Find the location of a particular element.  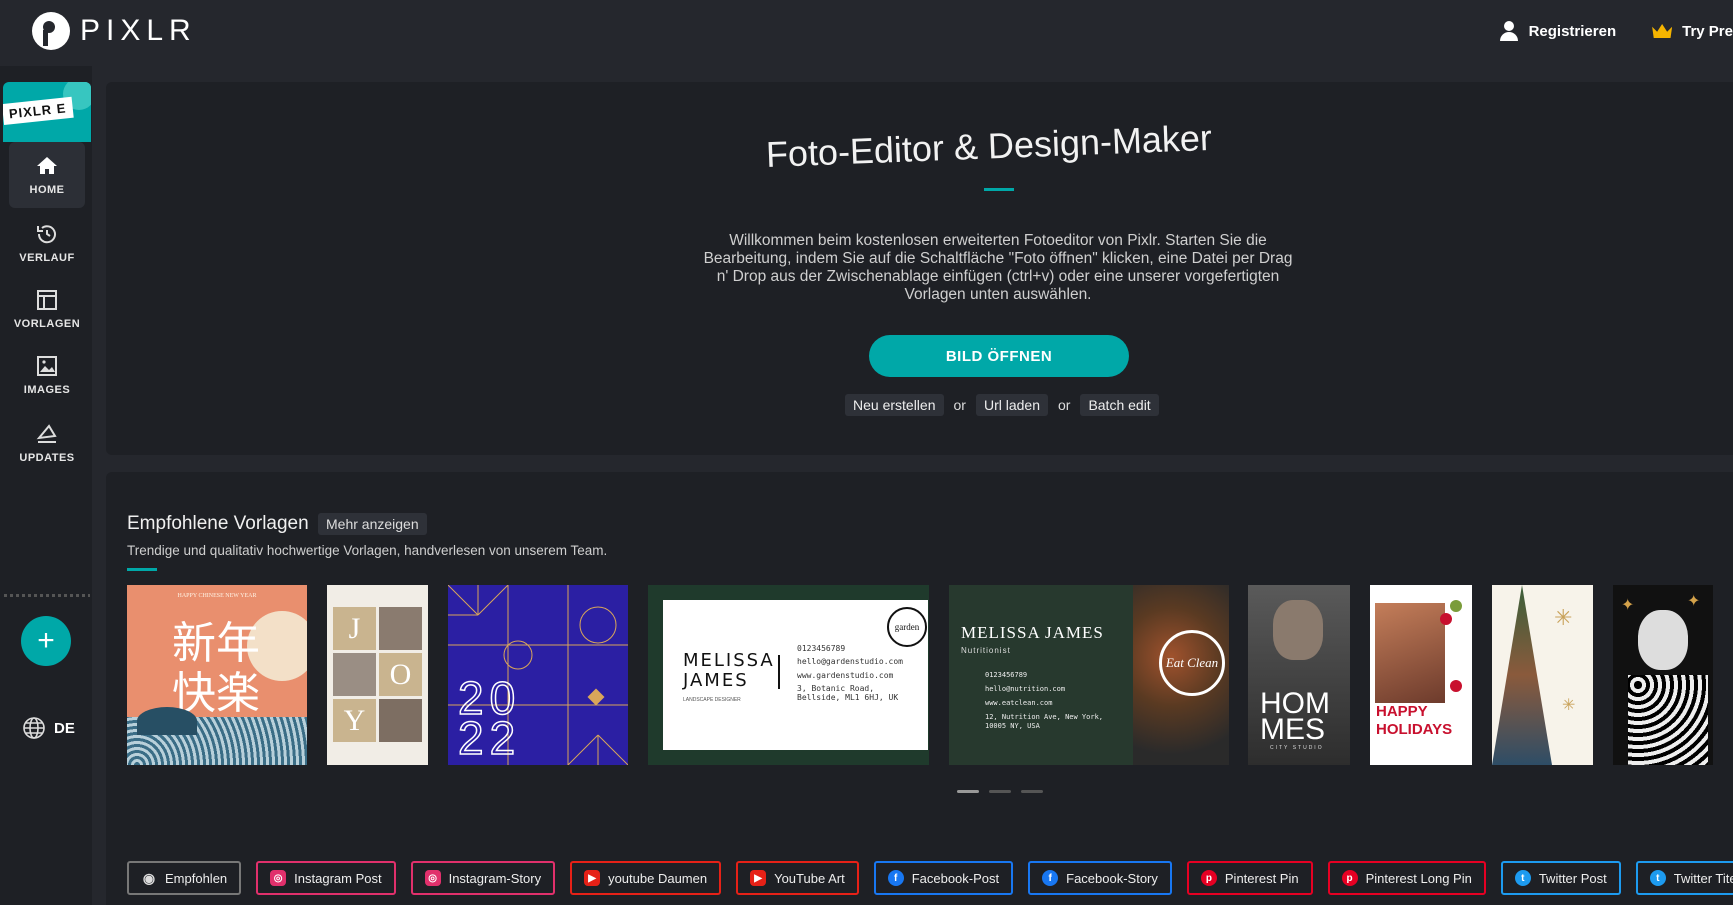

premium-label: Try Premium is located at coordinates (1707, 31).